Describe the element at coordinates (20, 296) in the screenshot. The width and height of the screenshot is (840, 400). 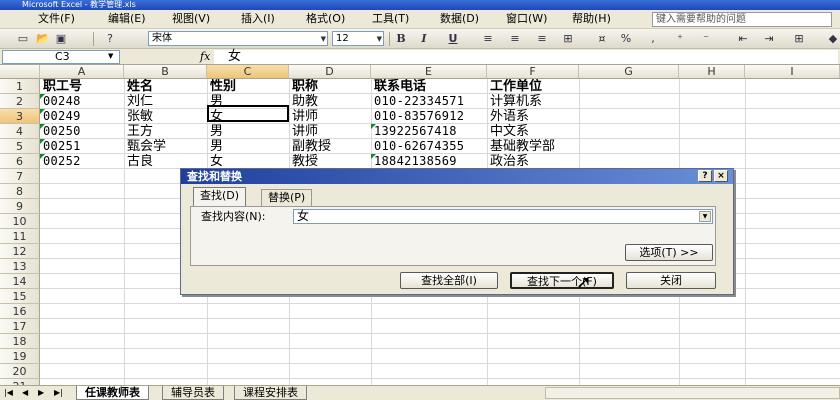
I see `row-header: 15` at that location.